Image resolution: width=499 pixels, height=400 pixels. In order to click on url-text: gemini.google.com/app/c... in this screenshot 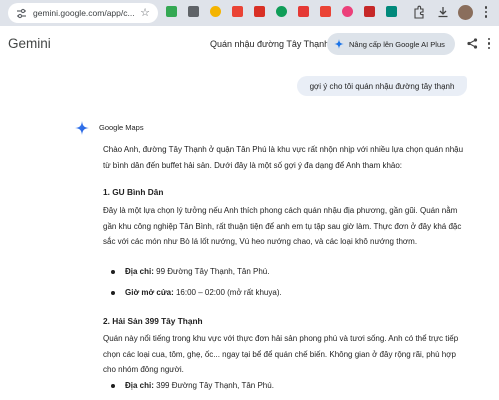, I will do `click(84, 13)`.